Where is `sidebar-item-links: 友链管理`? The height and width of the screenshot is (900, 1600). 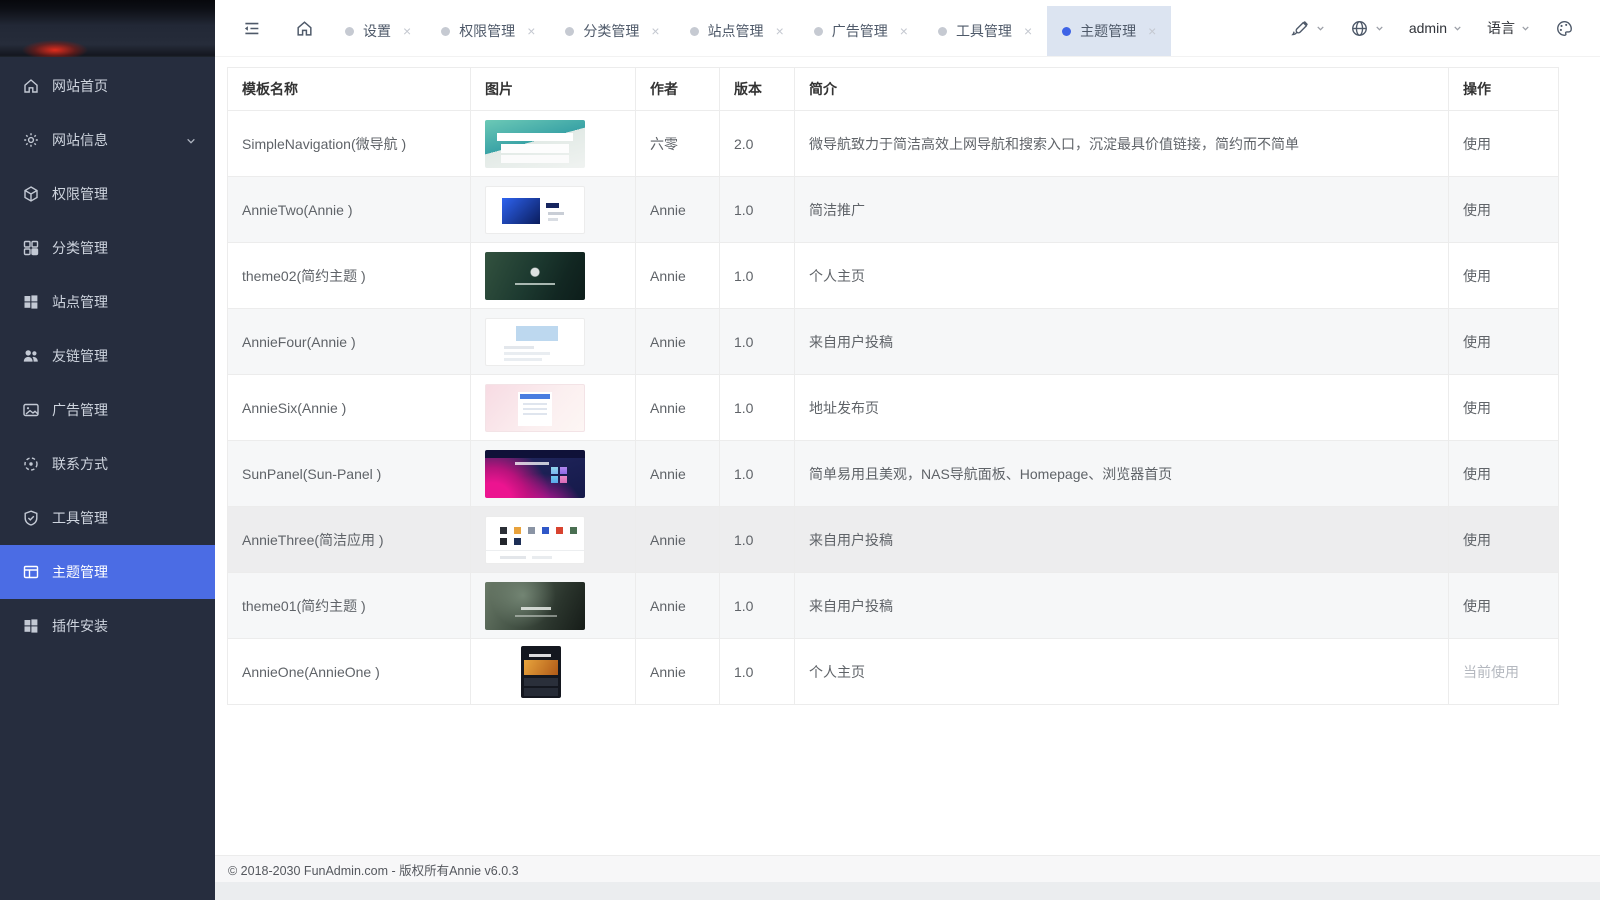
sidebar-item-links: 友链管理 is located at coordinates (107, 356).